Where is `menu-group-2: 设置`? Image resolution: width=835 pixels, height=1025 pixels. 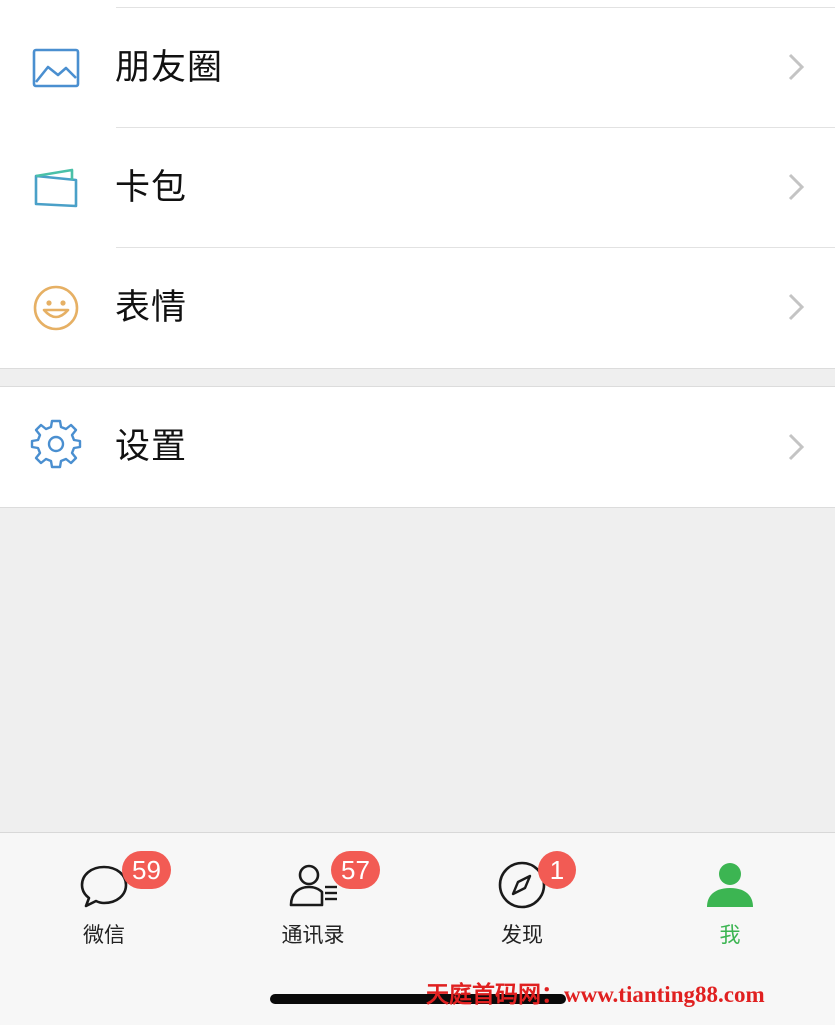 menu-group-2: 设置 is located at coordinates (417, 447).